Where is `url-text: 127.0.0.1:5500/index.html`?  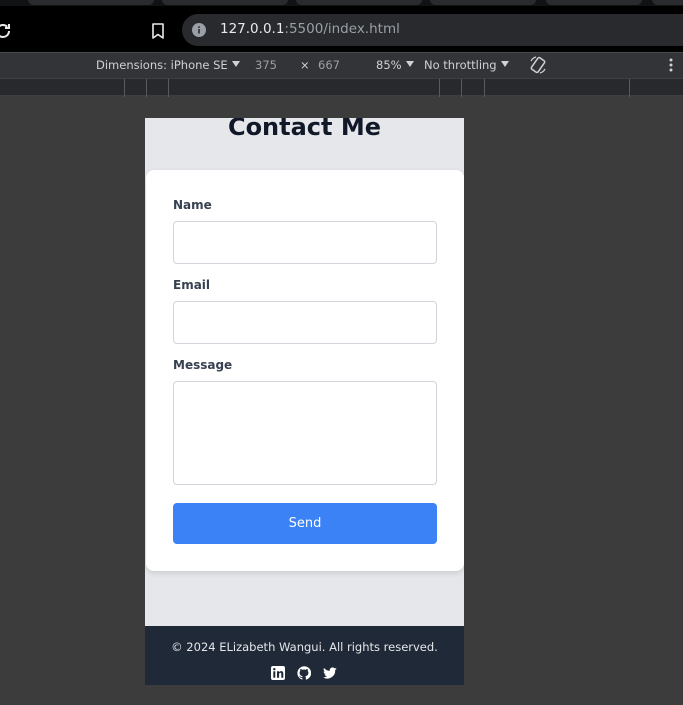 url-text: 127.0.0.1:5500/index.html is located at coordinates (310, 29).